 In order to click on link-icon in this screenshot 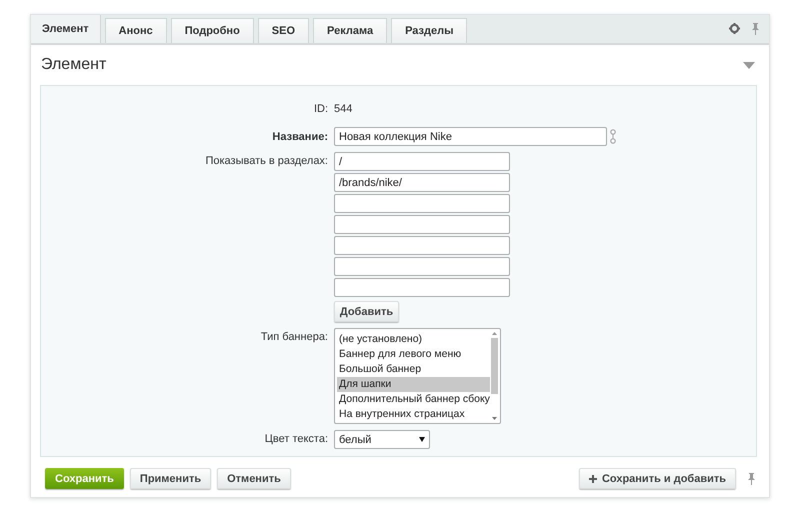, I will do `click(613, 136)`.